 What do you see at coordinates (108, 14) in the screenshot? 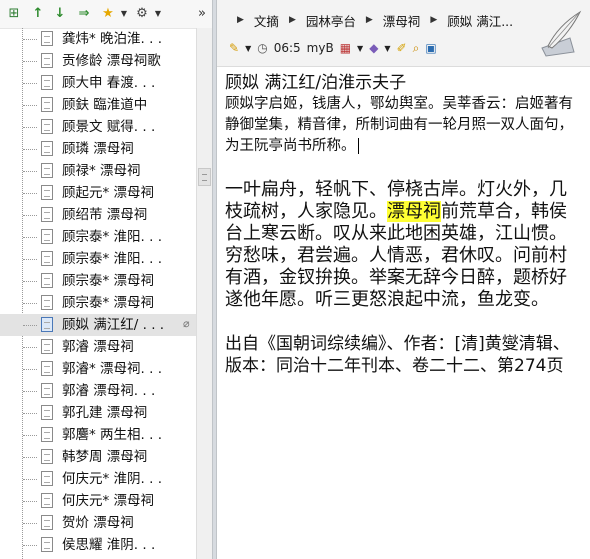
I see `favorite-star-icon: ★` at bounding box center [108, 14].